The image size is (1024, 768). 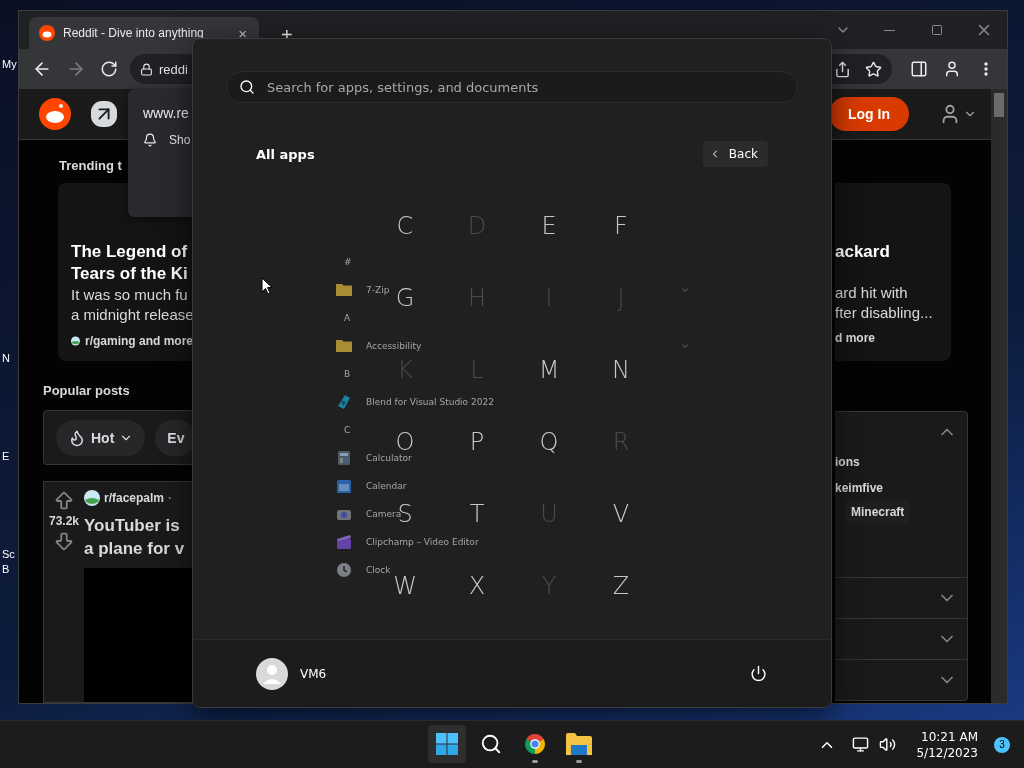 What do you see at coordinates (999, 396) in the screenshot?
I see `scrollbar` at bounding box center [999, 396].